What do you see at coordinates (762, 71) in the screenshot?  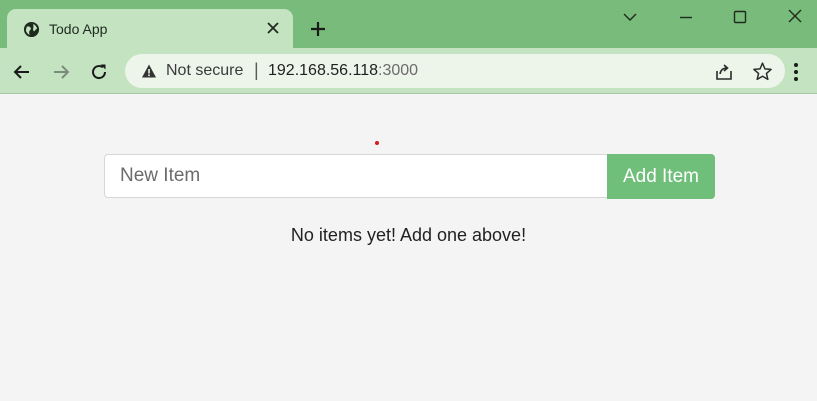 I see `bookmark-star-icon` at bounding box center [762, 71].